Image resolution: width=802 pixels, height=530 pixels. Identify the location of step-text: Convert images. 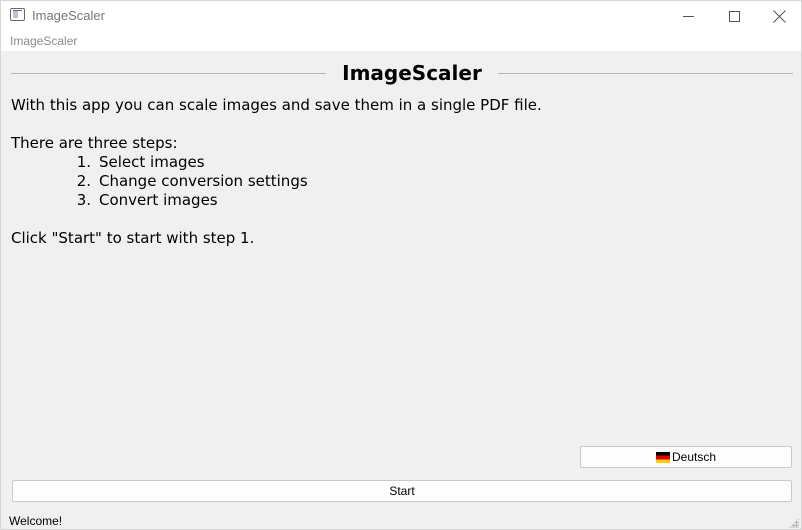
(158, 200).